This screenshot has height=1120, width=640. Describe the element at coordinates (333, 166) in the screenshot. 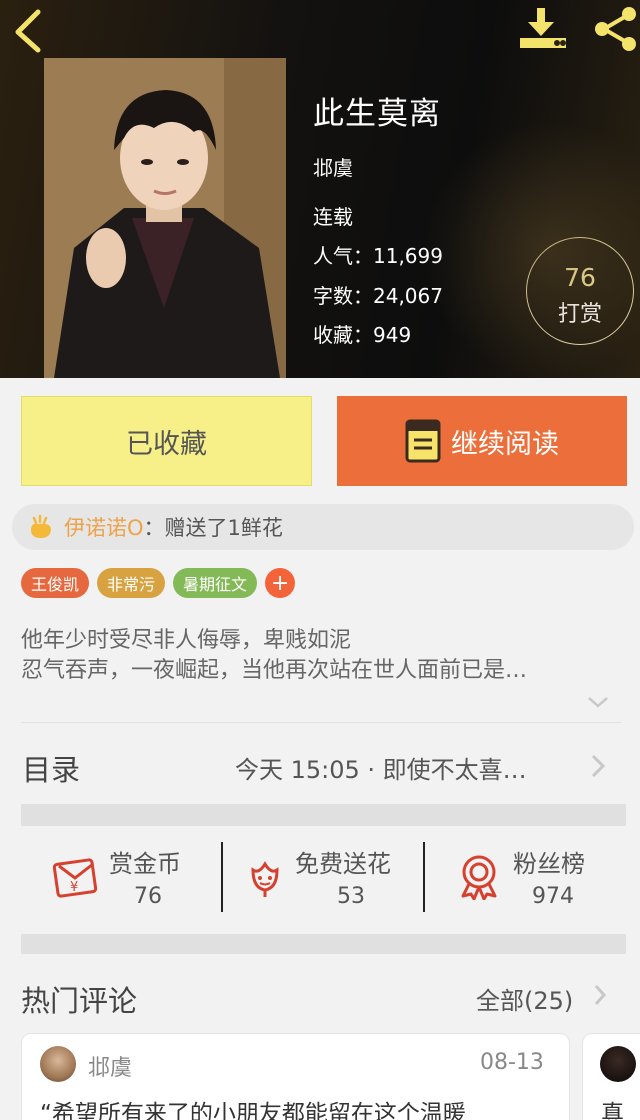

I see `book-author: 邶虞` at that location.